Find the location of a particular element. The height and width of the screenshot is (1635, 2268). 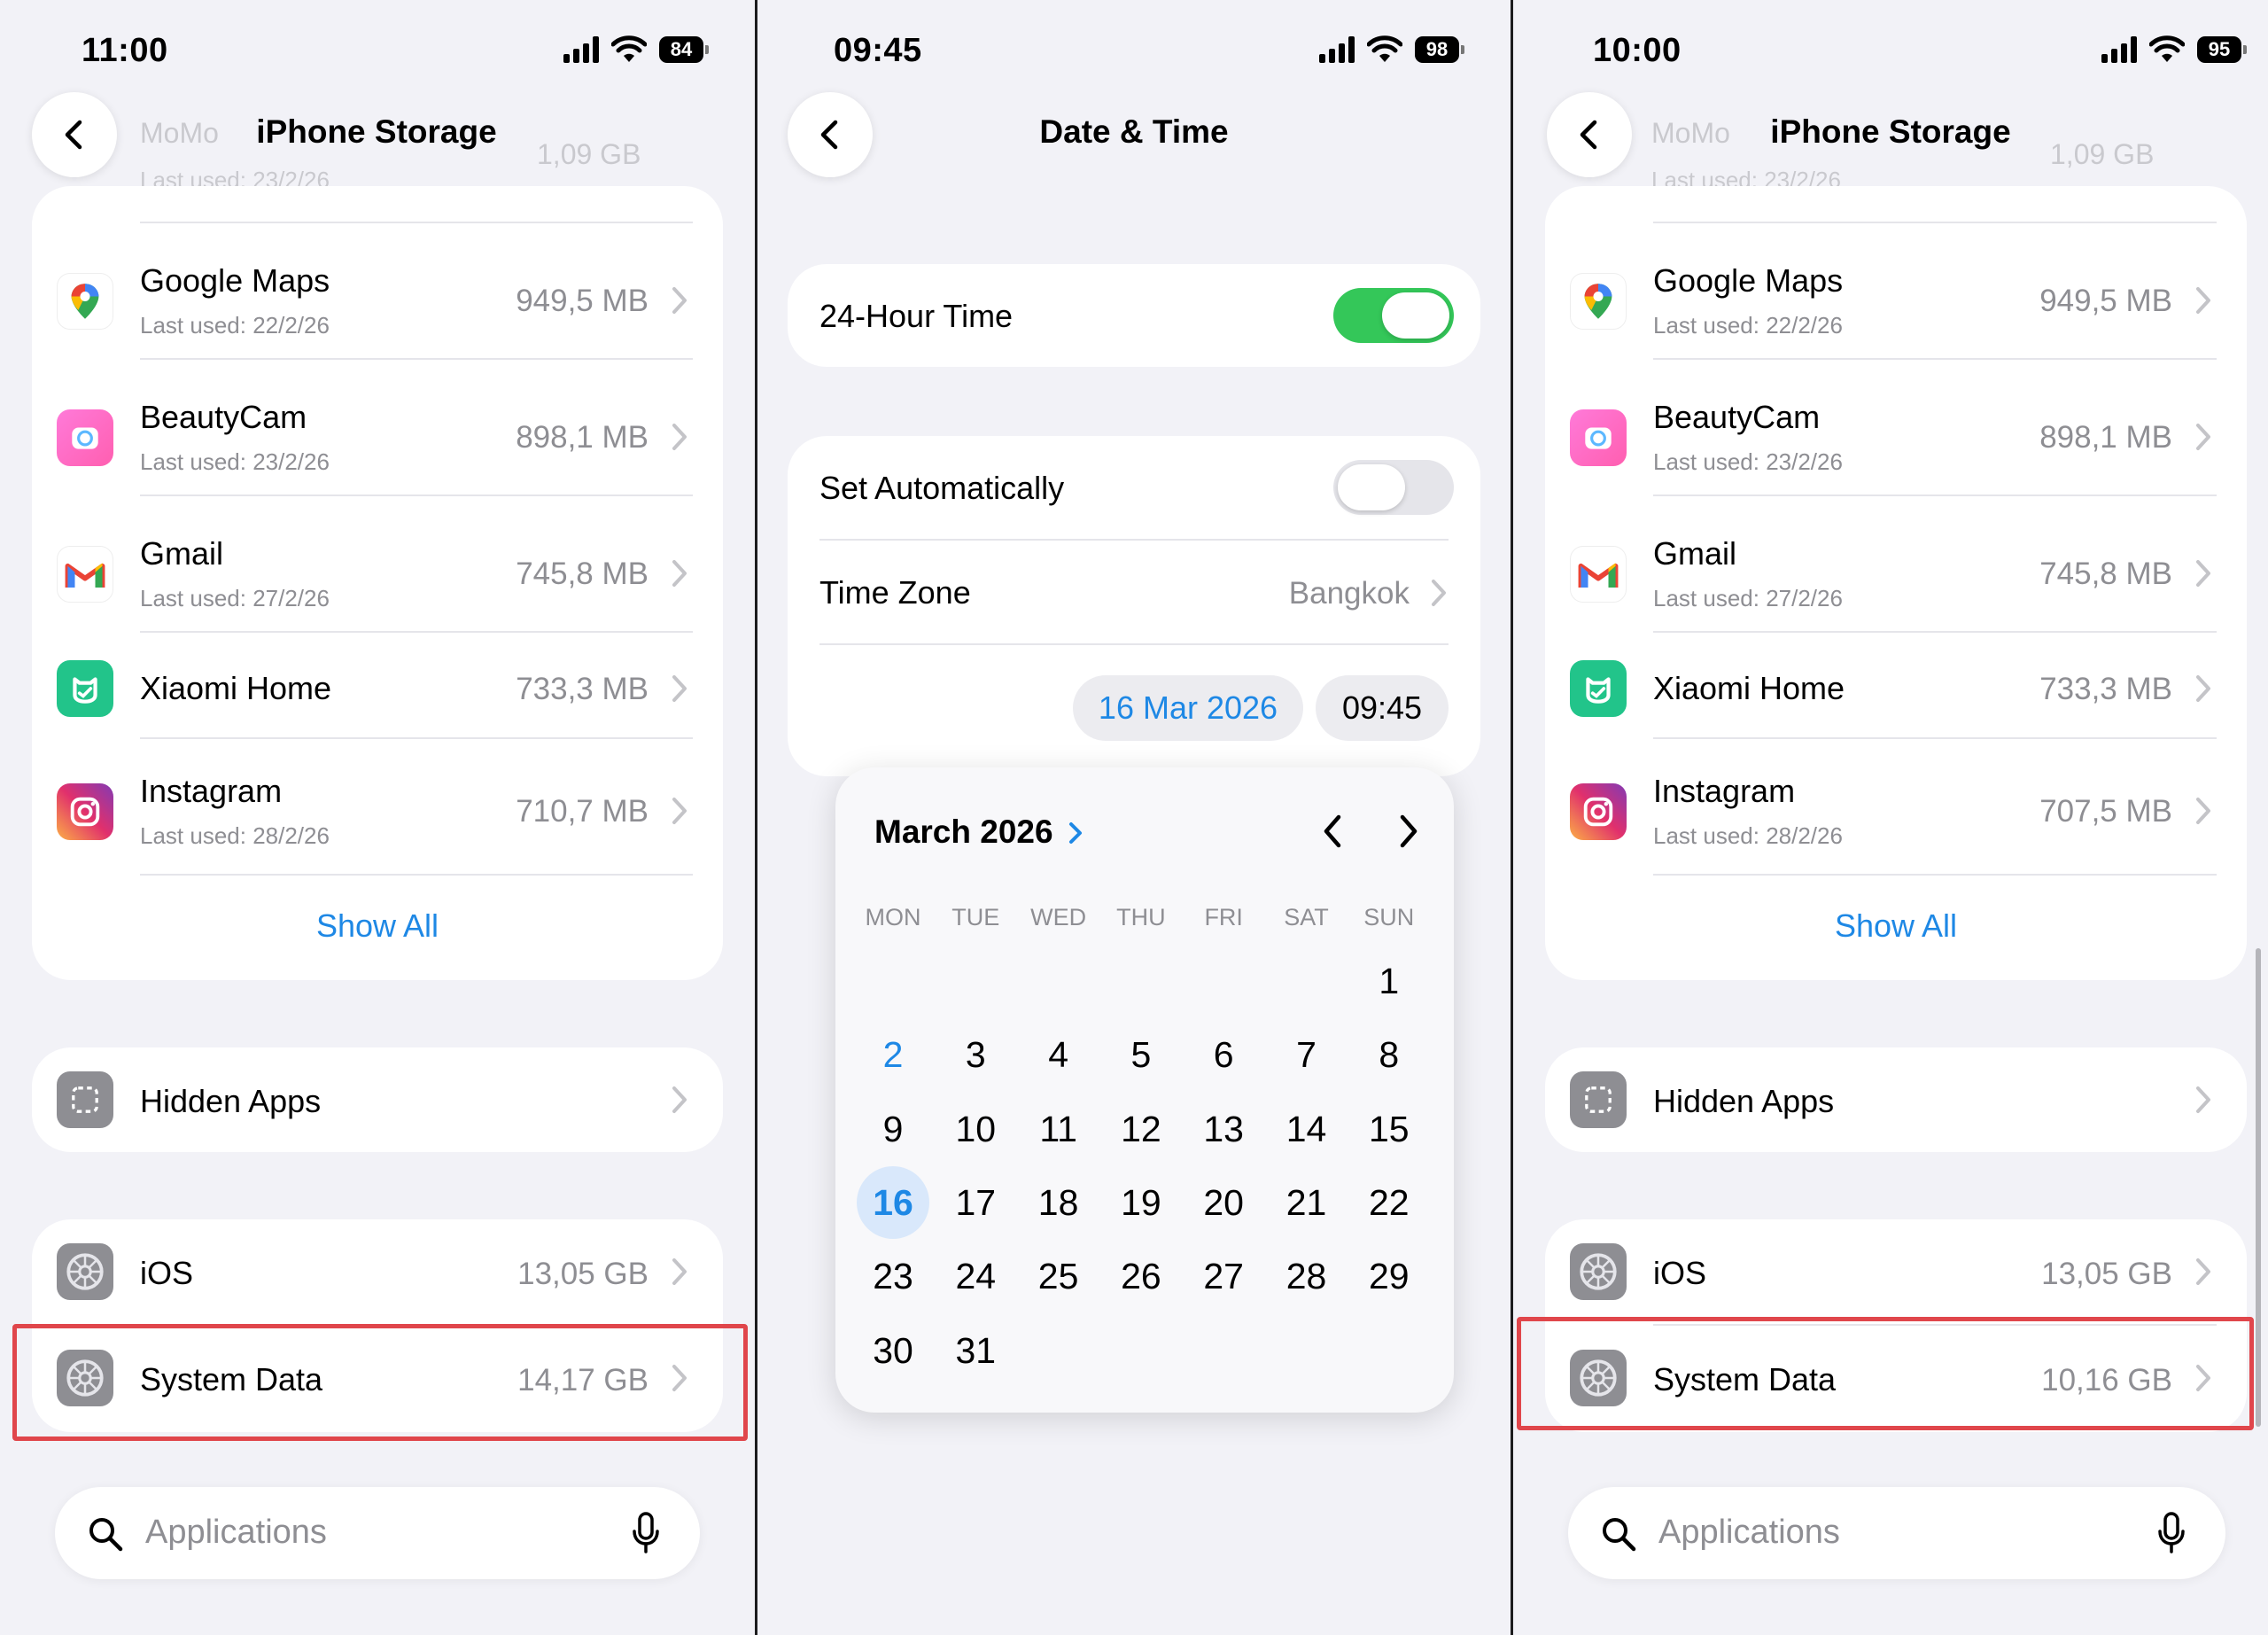

calendar-day-selected: 16 is located at coordinates (893, 1202).